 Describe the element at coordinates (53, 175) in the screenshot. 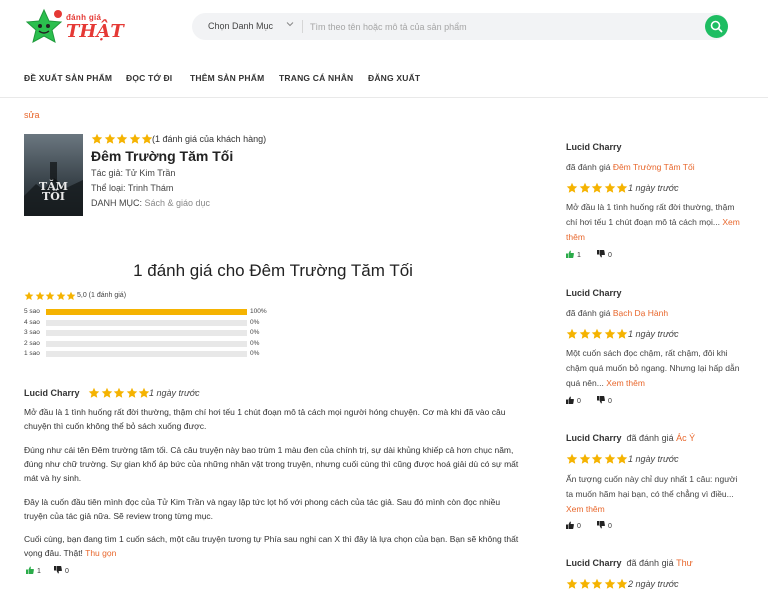

I see `book-cover-image: TĂM TỐI` at that location.